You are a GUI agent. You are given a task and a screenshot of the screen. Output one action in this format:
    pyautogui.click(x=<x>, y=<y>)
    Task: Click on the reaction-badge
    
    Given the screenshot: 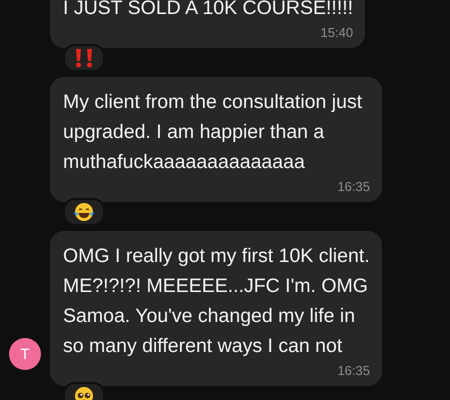 What is the action you would take?
    pyautogui.click(x=84, y=212)
    